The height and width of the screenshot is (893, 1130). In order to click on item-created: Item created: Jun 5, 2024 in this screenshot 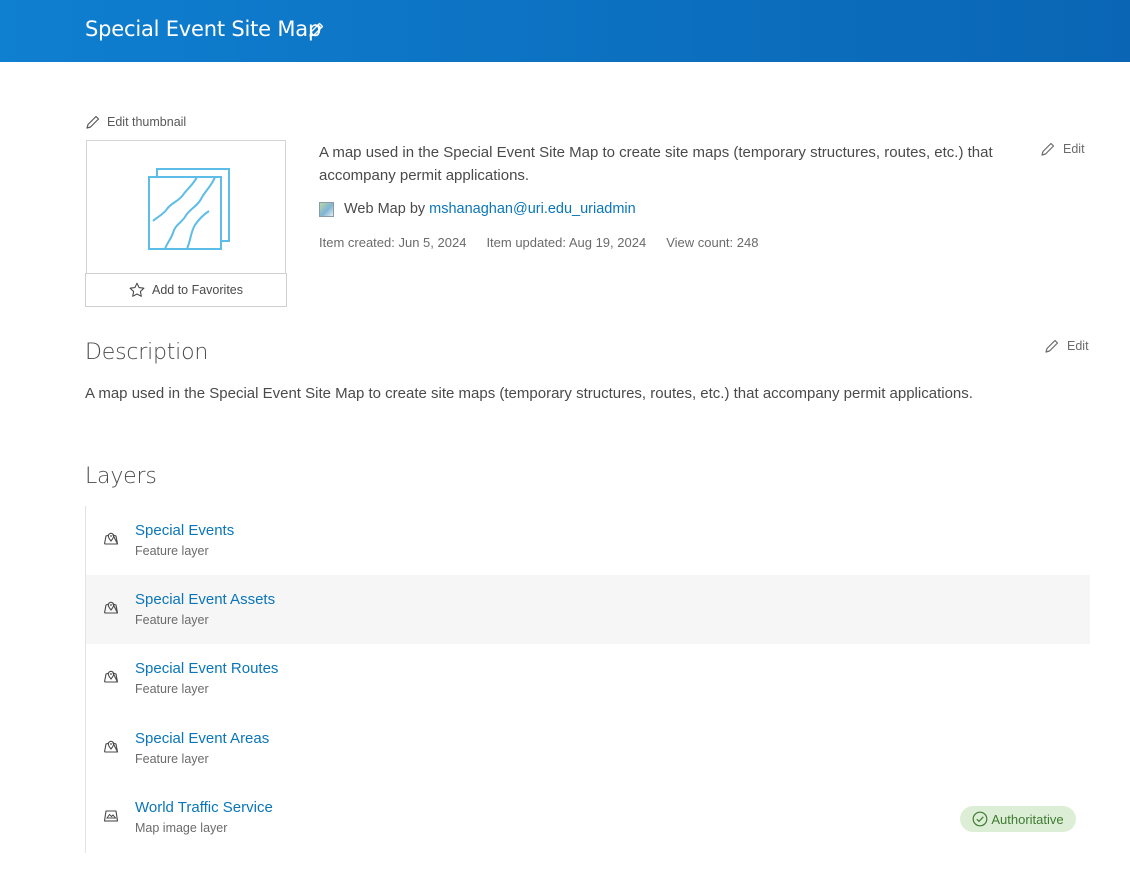, I will do `click(393, 242)`.